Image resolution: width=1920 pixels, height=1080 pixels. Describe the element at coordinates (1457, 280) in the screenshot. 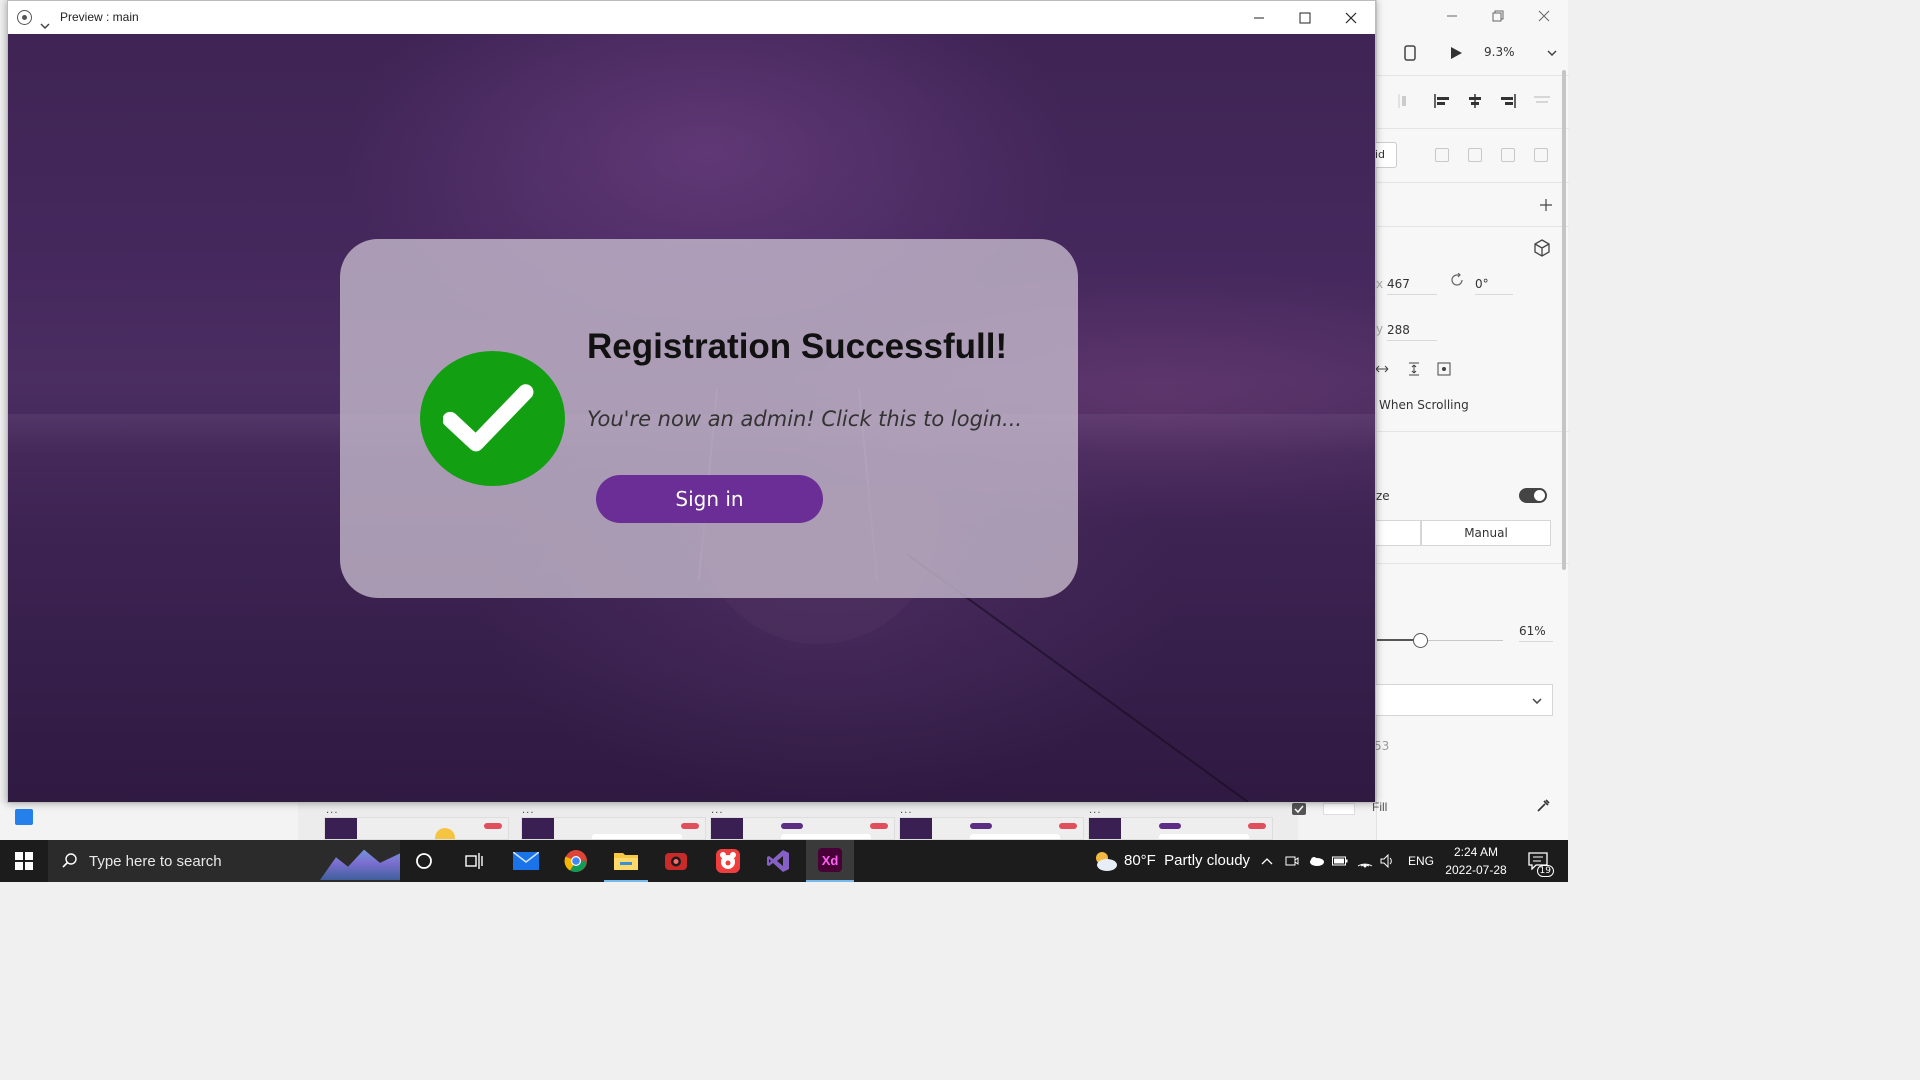

I see `rotation-icon` at that location.